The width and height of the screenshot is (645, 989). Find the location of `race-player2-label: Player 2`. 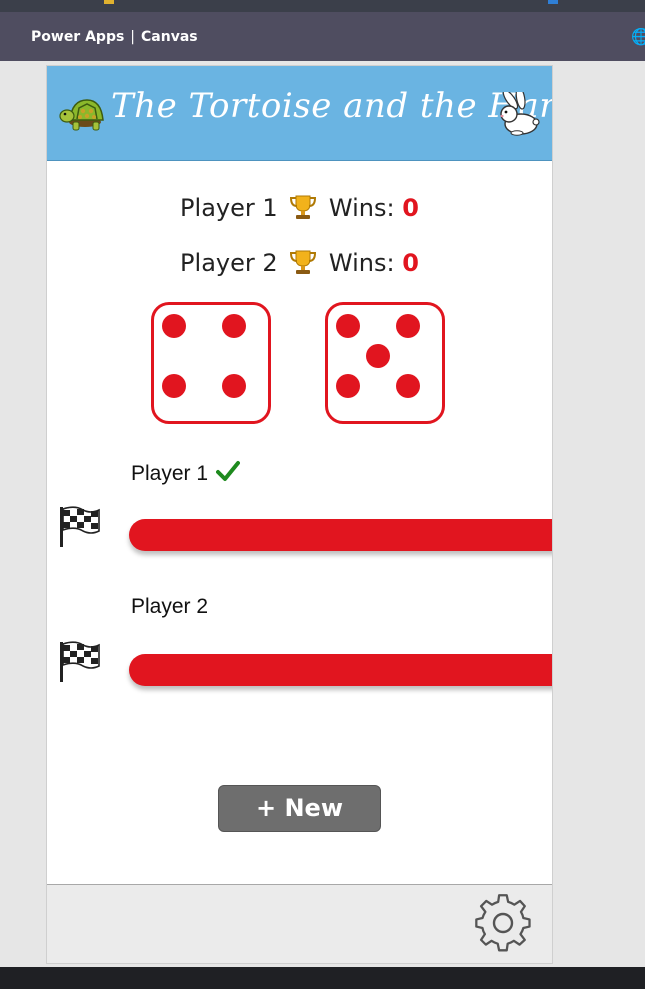

race-player2-label: Player 2 is located at coordinates (169, 607).